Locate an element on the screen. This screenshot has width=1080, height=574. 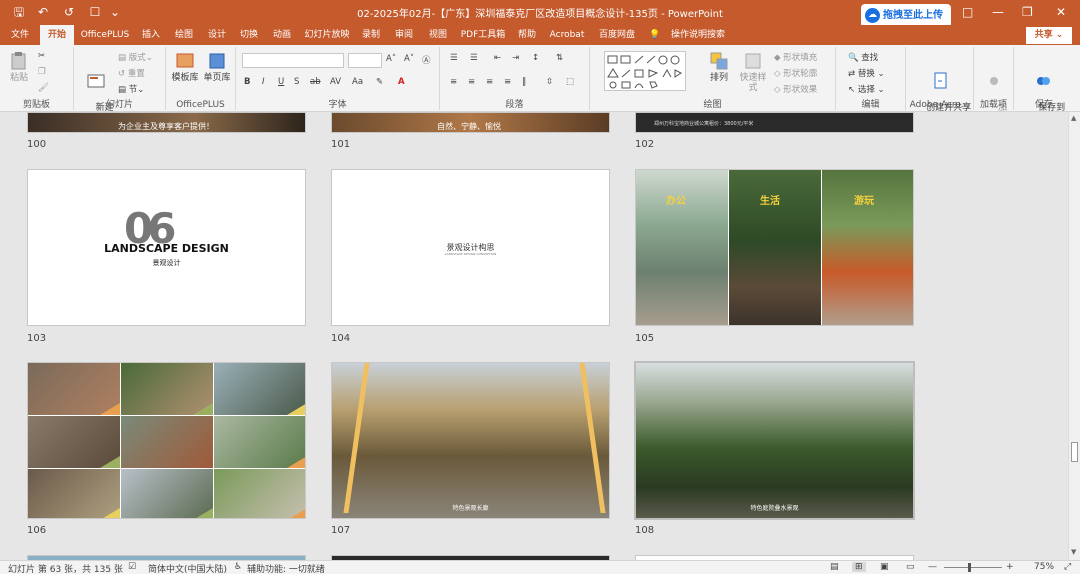
scroll-thumb is located at coordinates (1074, 452).